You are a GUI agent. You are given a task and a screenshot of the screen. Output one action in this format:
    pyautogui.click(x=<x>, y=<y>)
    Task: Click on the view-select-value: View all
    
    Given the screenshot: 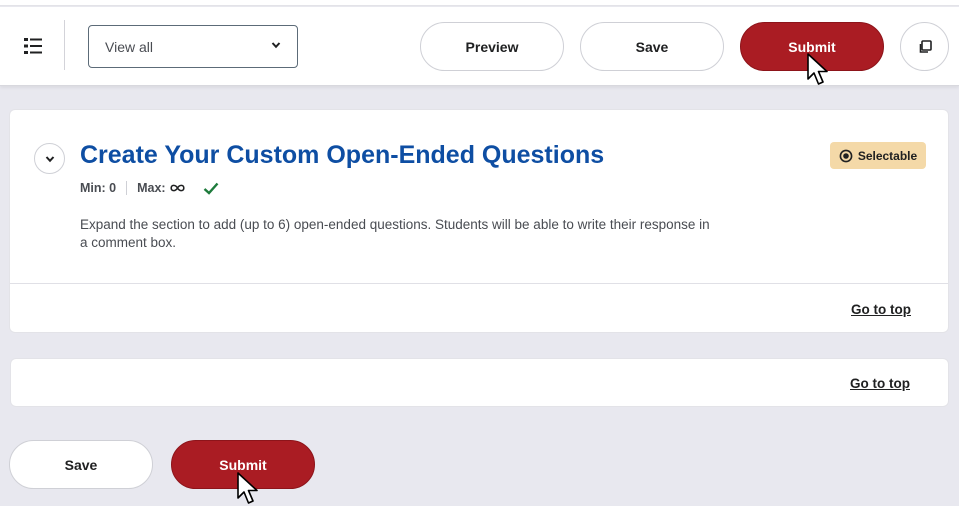 What is the action you would take?
    pyautogui.click(x=129, y=46)
    